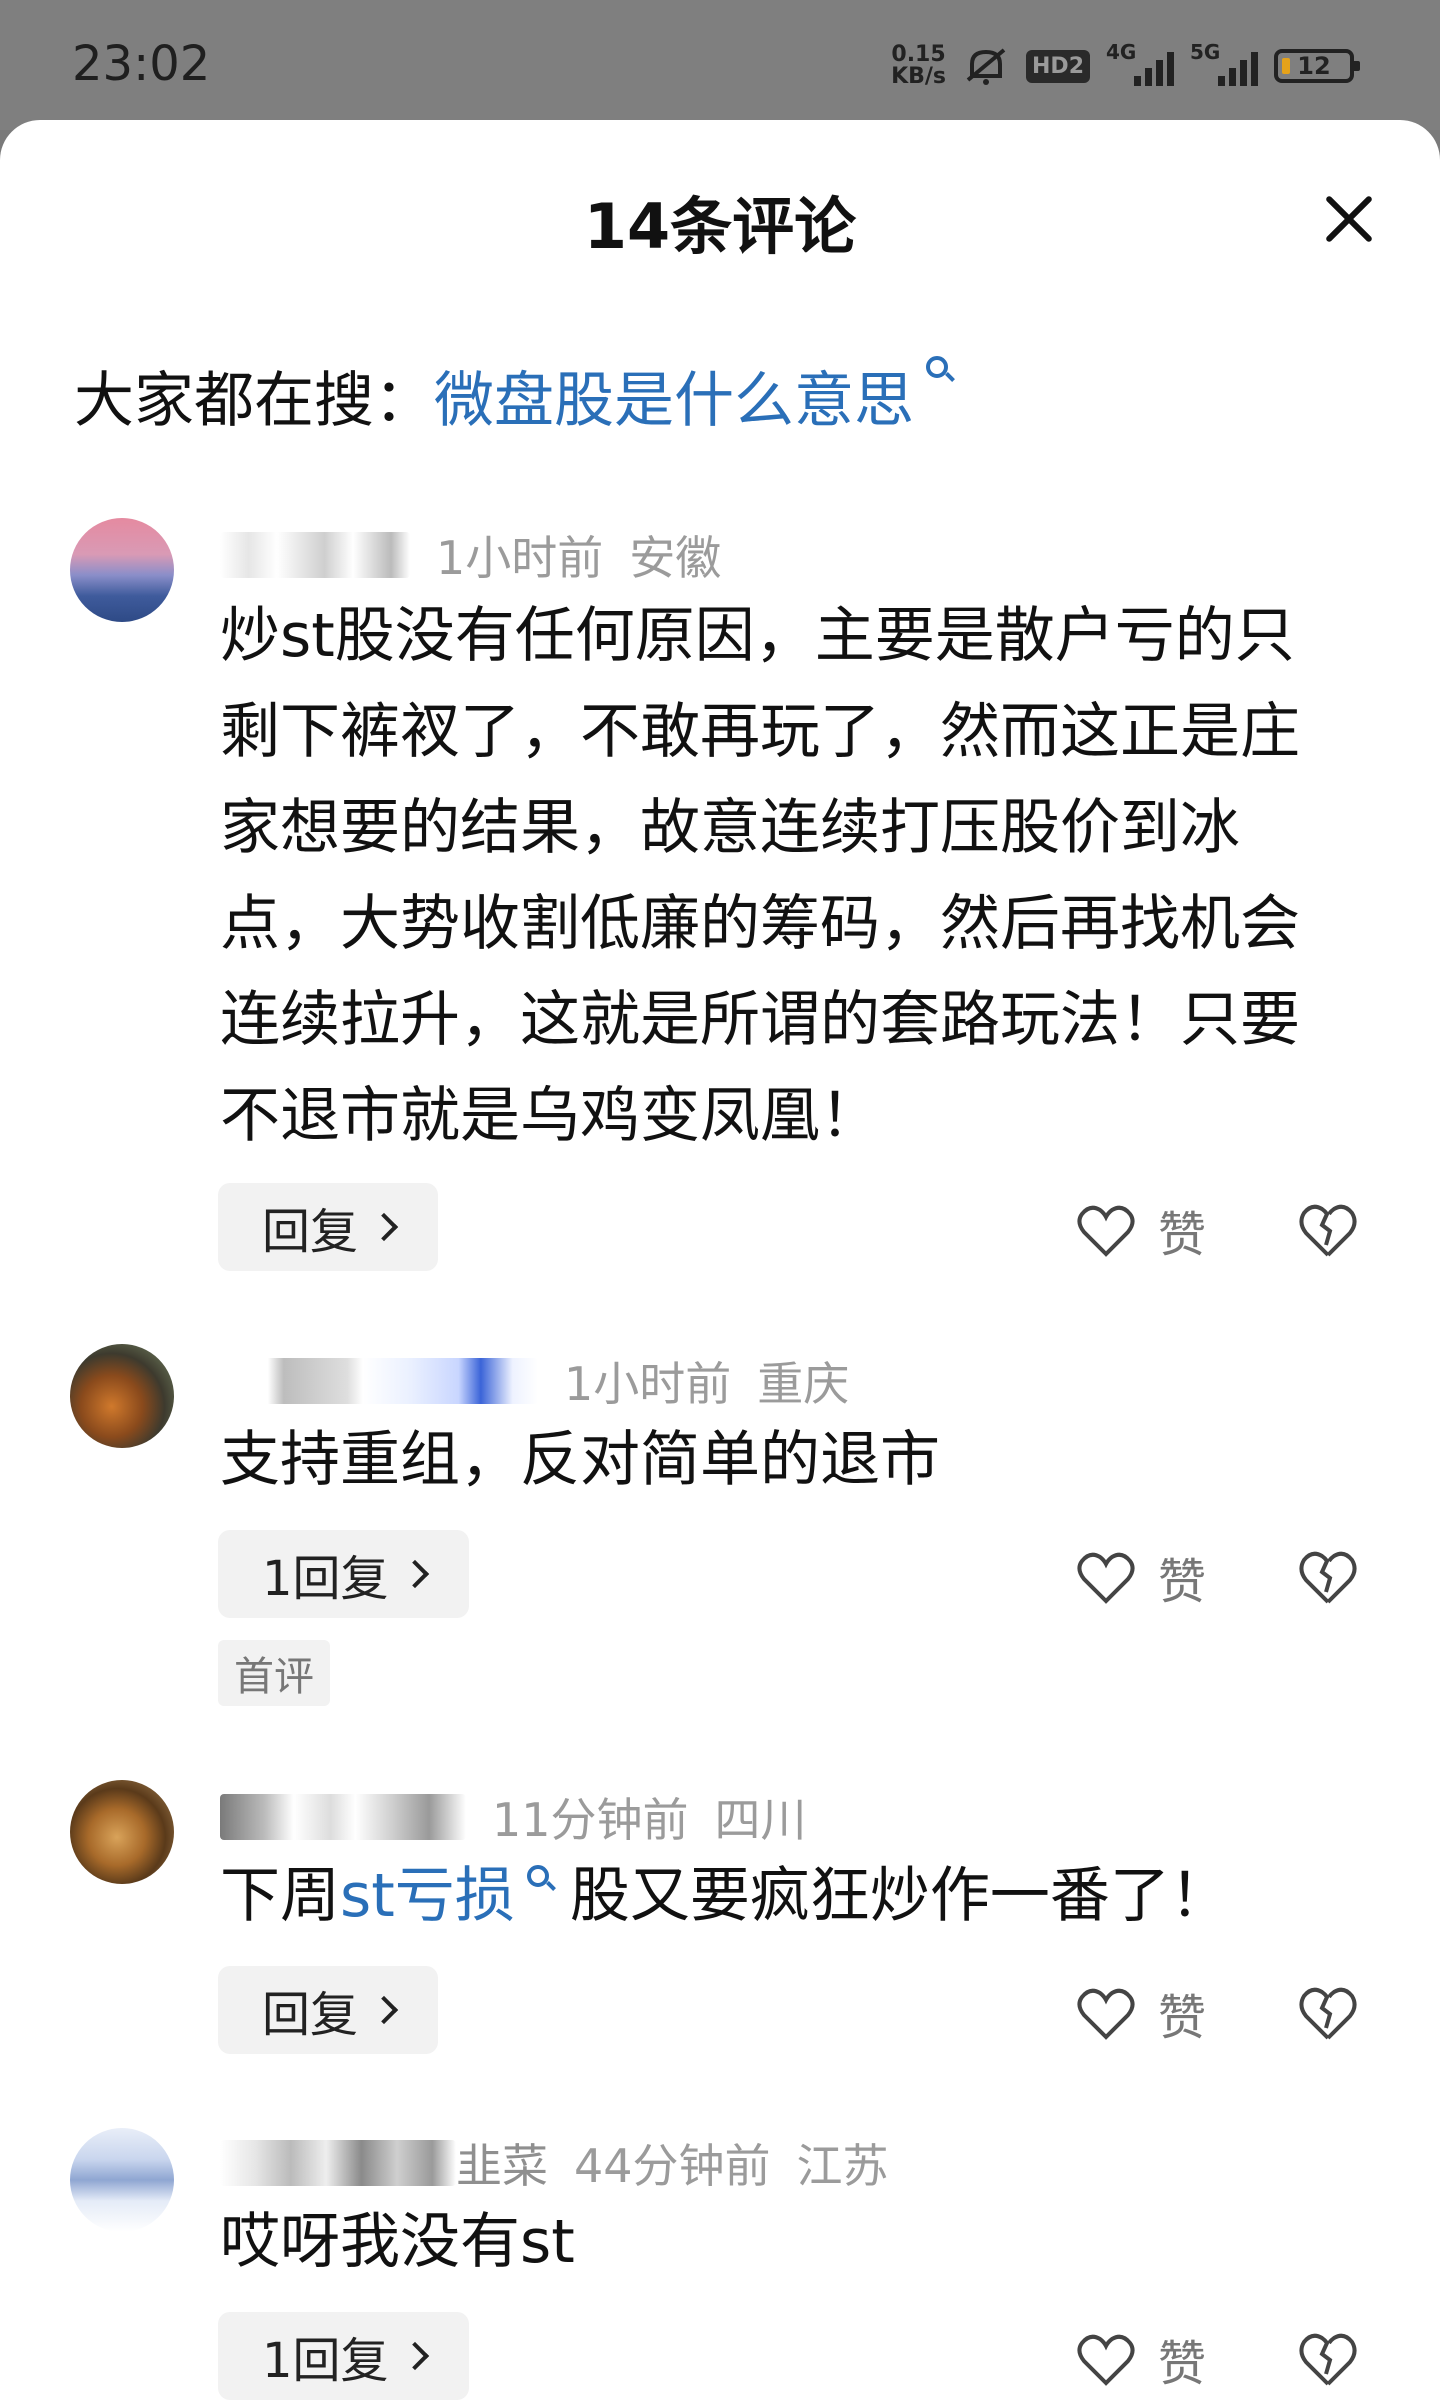 This screenshot has width=1440, height=2408. I want to click on comment-meta: 1小时前 安徽, so click(470, 555).